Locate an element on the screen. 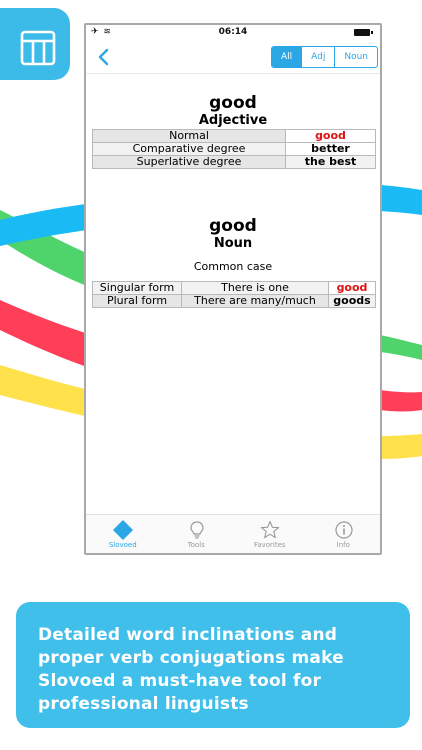 The width and height of the screenshot is (422, 750). lightbulb-icon is located at coordinates (196, 530).